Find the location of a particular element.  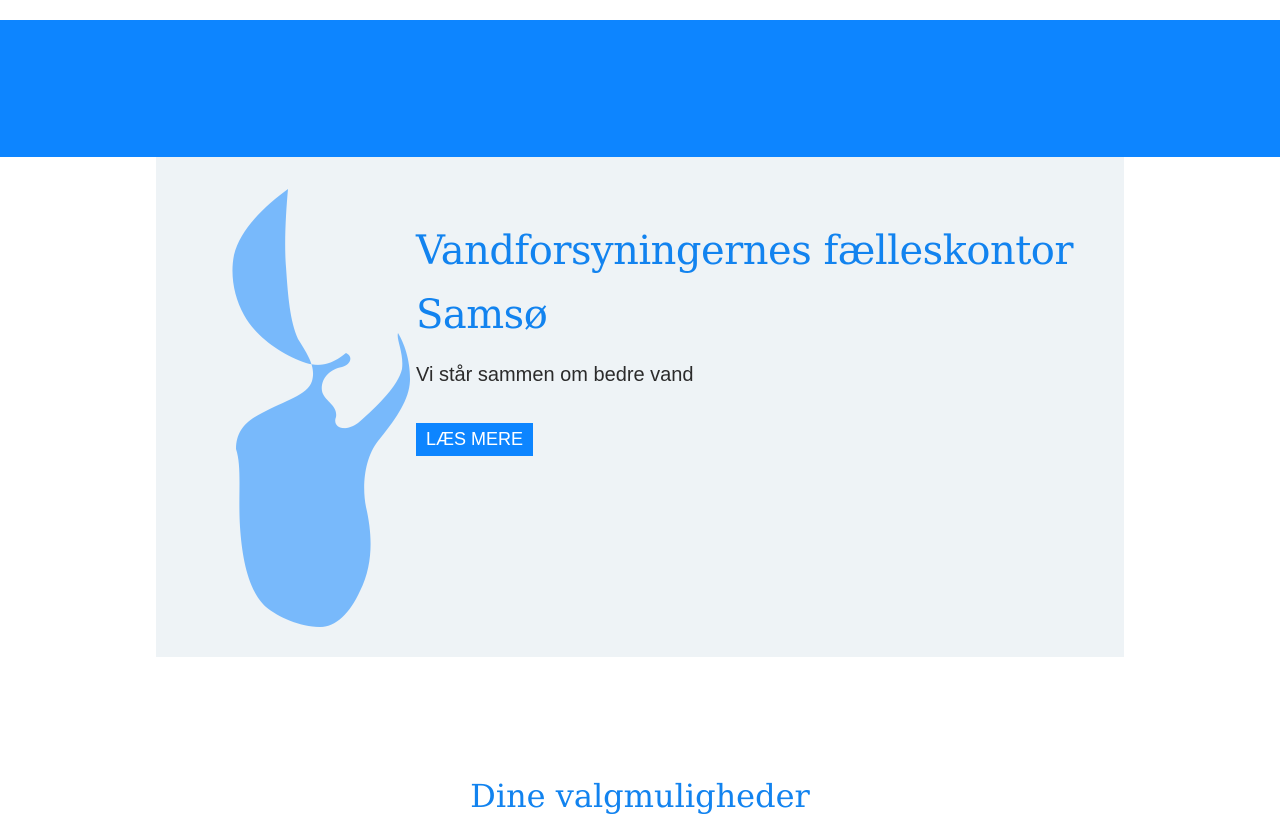

samso-island-map is located at coordinates (321, 408).